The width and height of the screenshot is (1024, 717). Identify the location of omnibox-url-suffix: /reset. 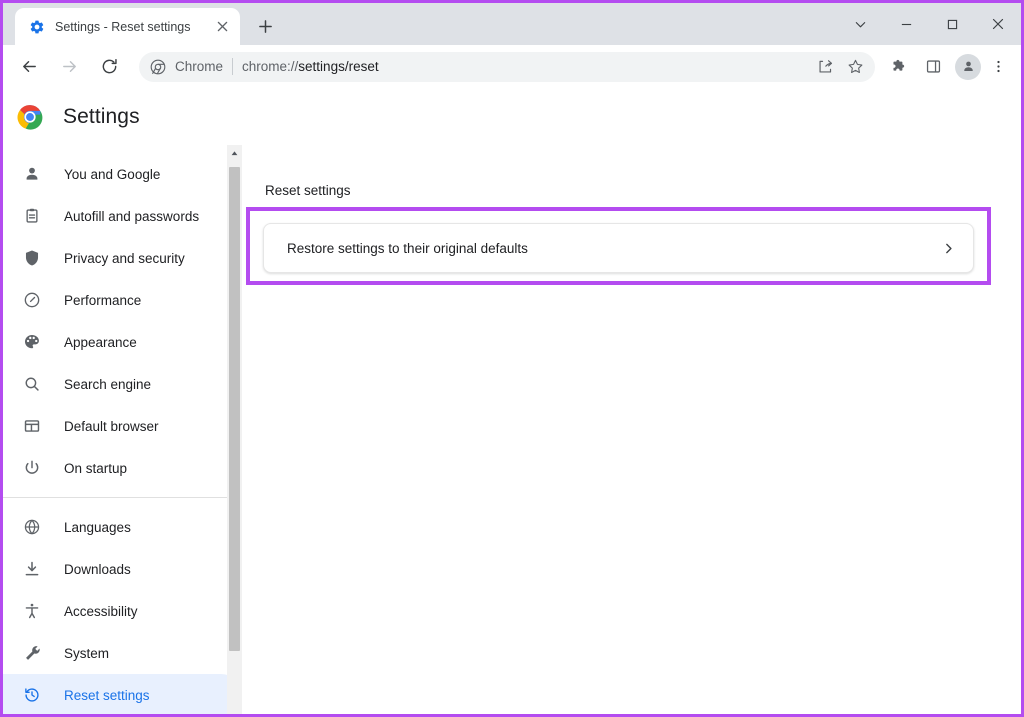
(361, 66).